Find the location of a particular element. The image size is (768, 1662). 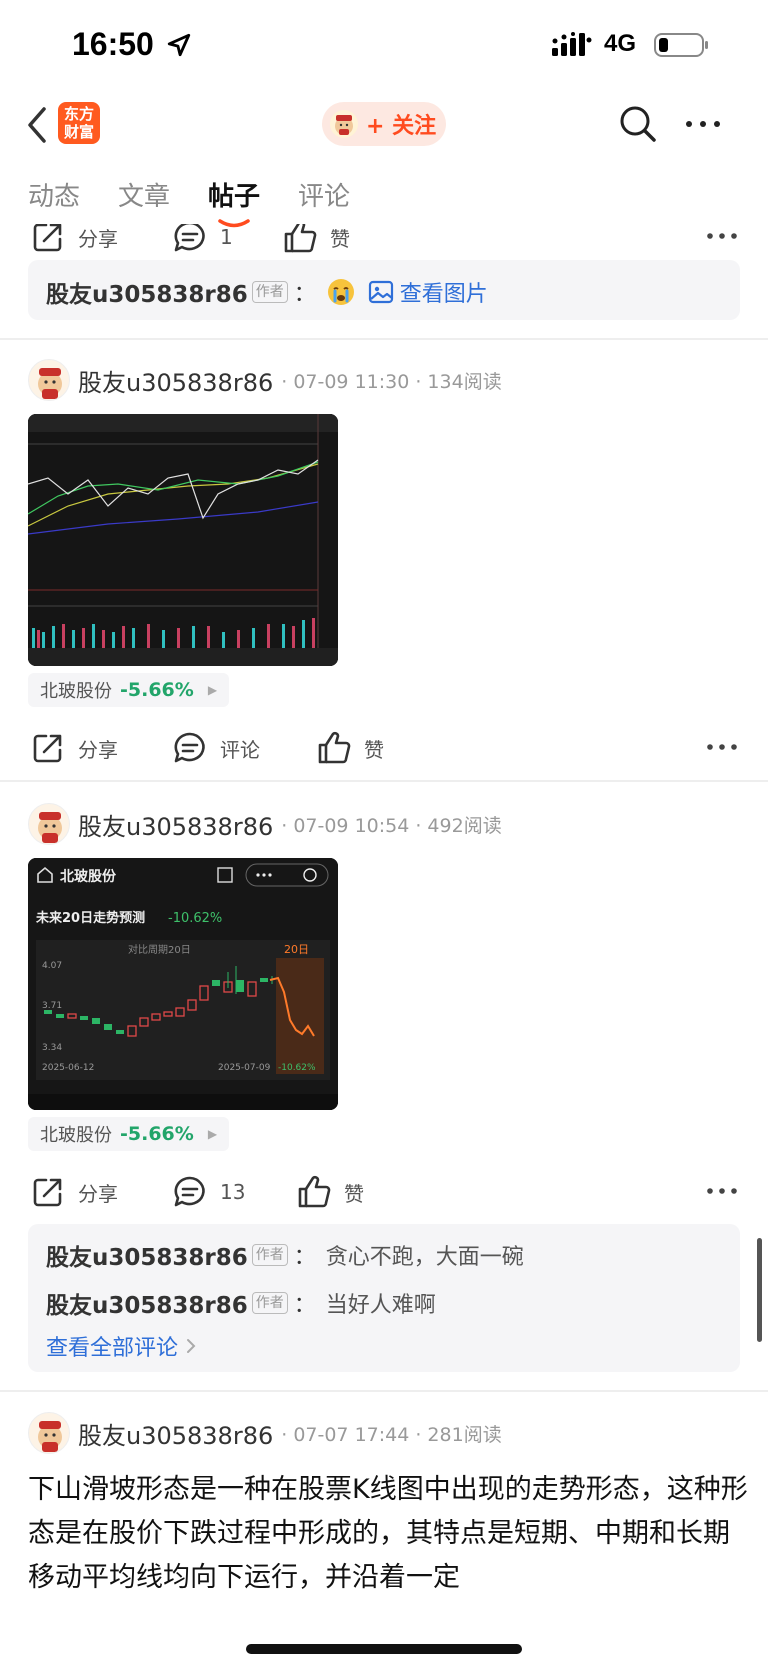

post-header: 股友u305838r86 · 07-07 17:44 · 281阅读 is located at coordinates (265, 1433).